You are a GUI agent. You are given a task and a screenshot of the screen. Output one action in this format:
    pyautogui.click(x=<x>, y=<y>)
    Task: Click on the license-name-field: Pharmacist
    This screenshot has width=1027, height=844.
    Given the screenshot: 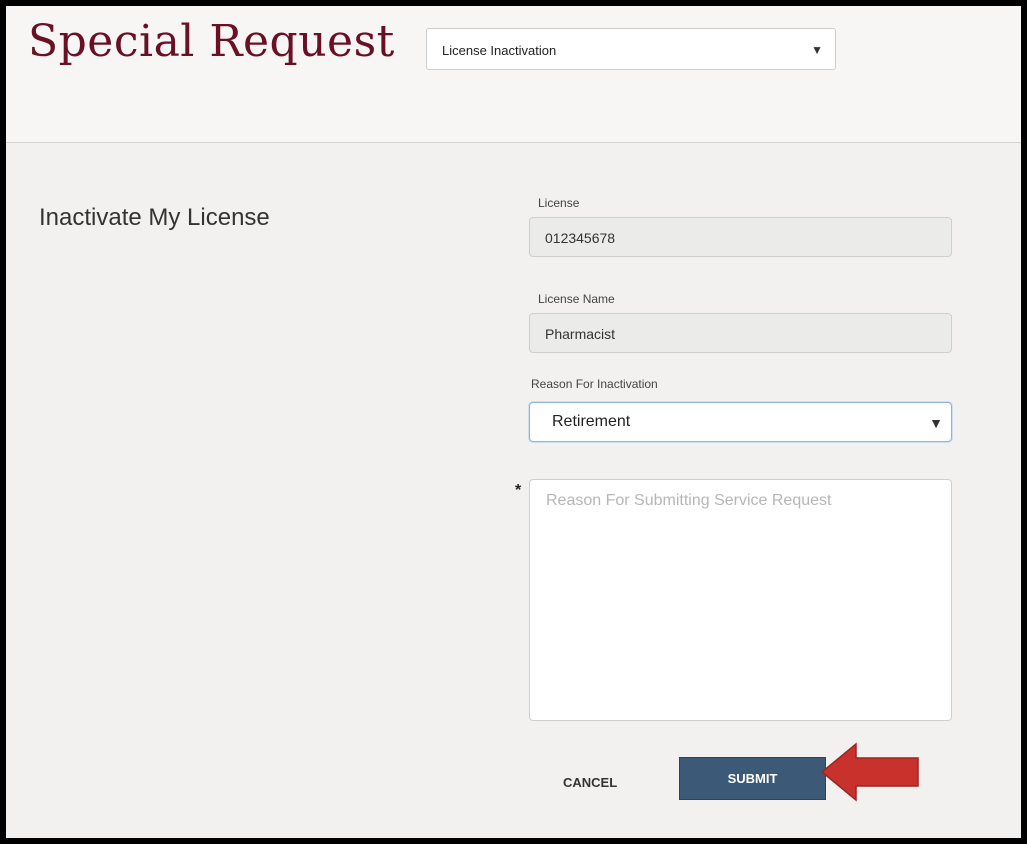 What is the action you would take?
    pyautogui.click(x=740, y=333)
    